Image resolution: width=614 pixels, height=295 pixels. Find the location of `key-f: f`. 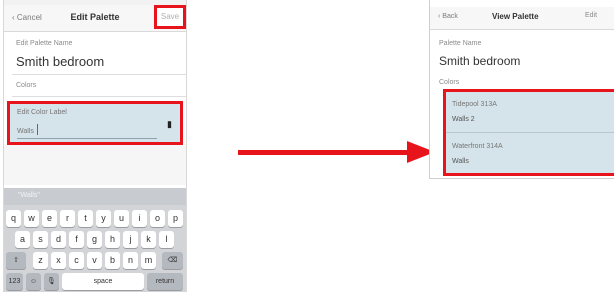

key-f: f is located at coordinates (76, 239).